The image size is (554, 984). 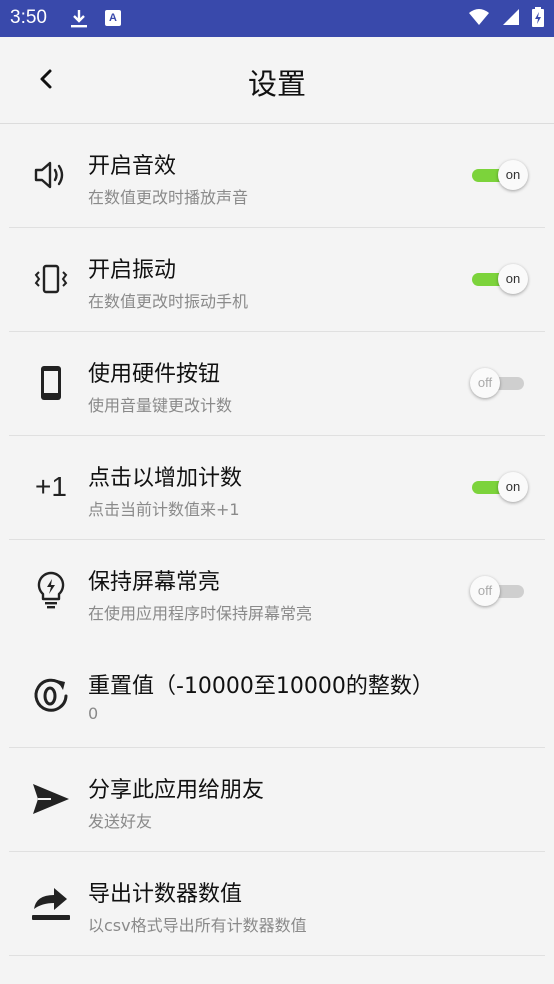 I want to click on setting-reset-value: 重置值（-10000至10000的整数） 0, so click(x=277, y=696).